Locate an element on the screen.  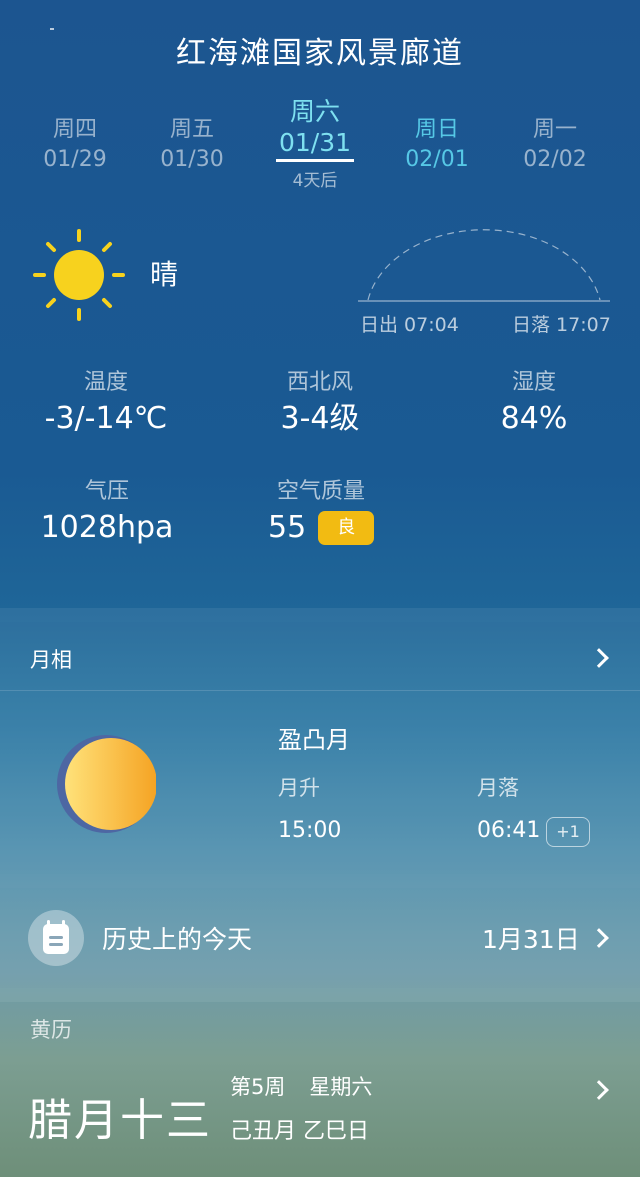
day-weekday: 周四 is located at coordinates (74, 129).